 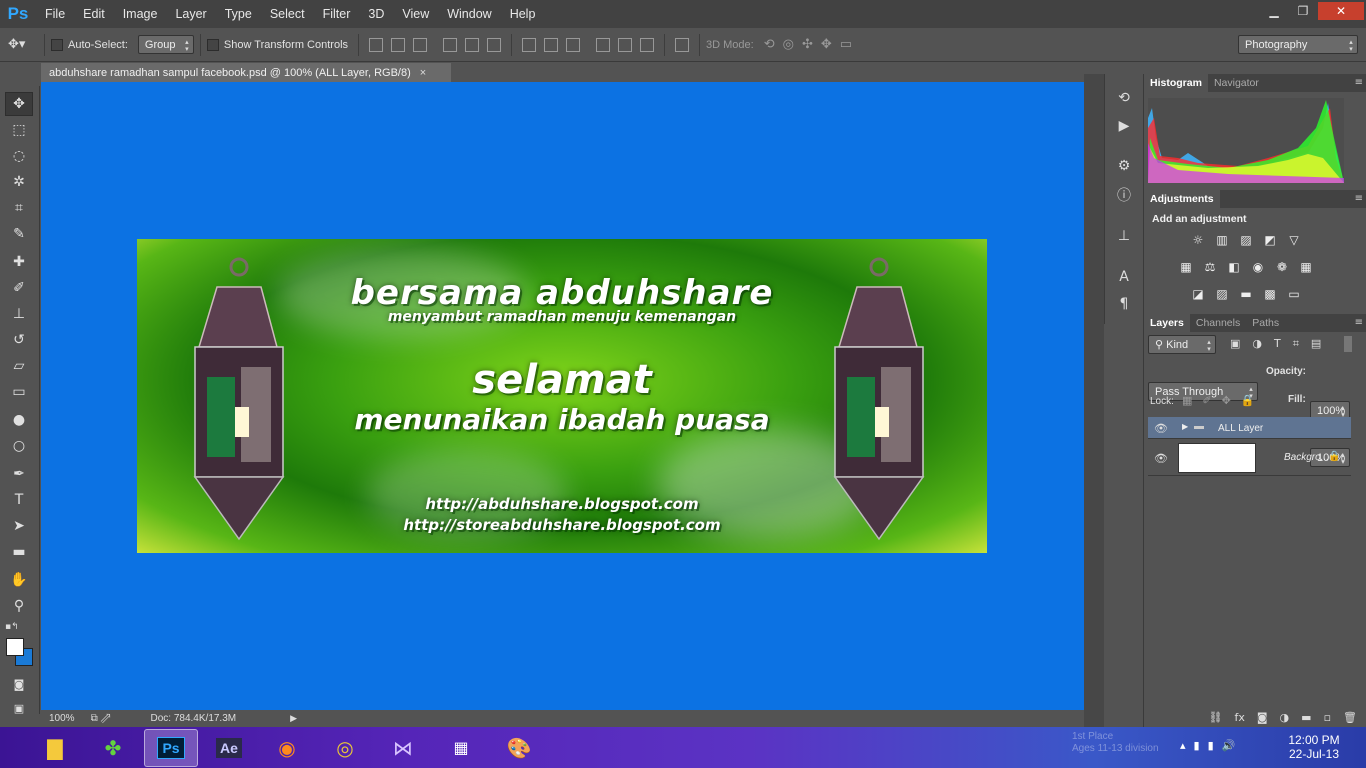 What do you see at coordinates (1124, 195) in the screenshot?
I see `info-icon: ⓘ` at bounding box center [1124, 195].